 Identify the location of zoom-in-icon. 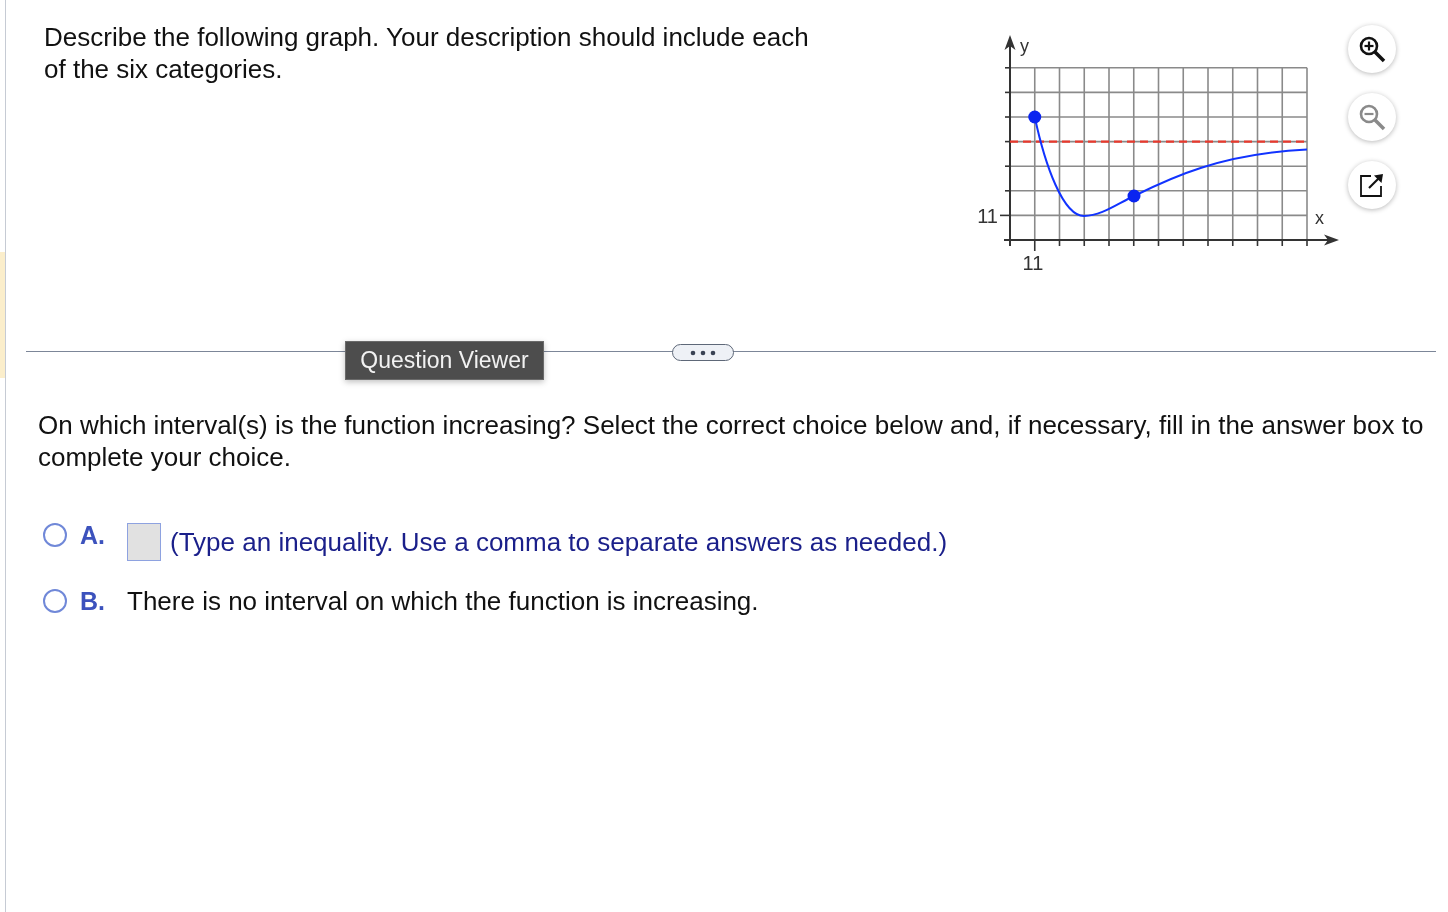
(1372, 49).